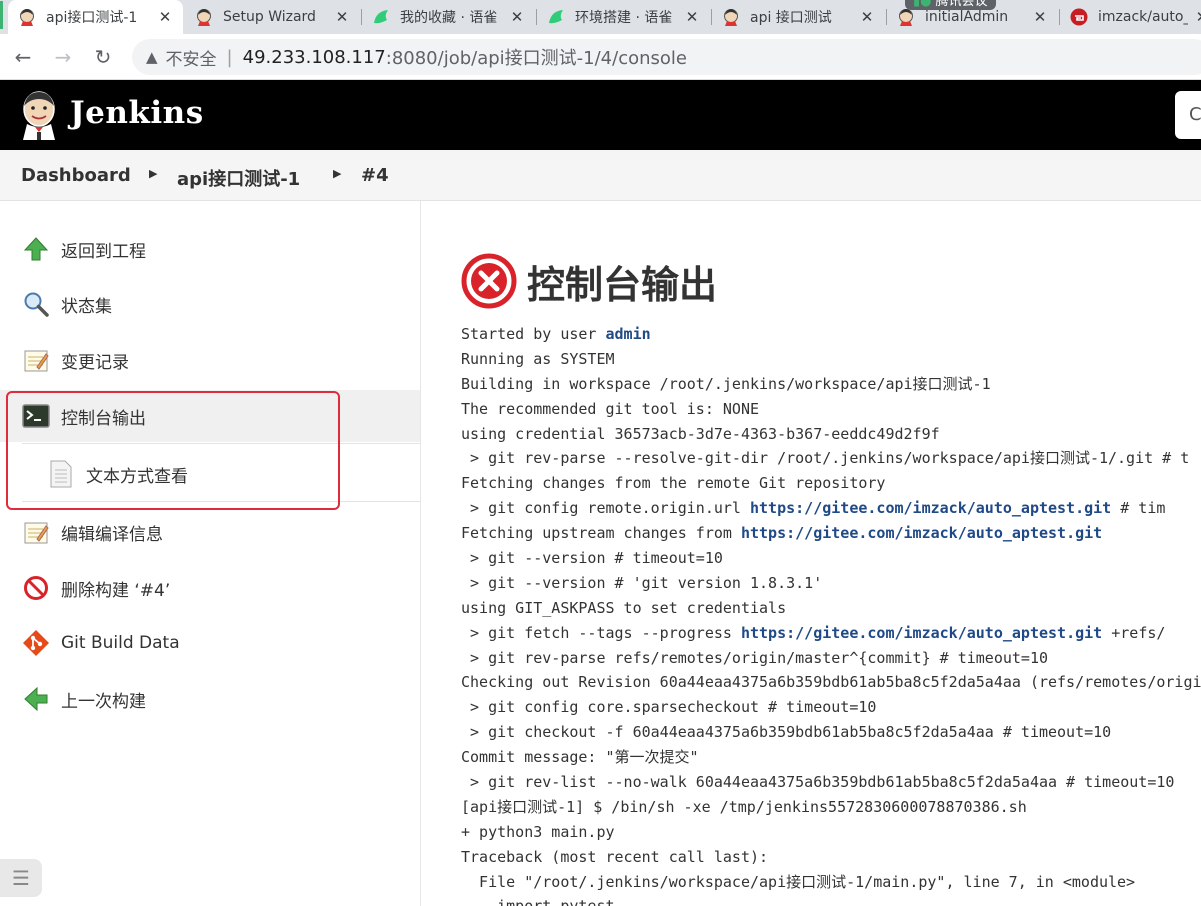 This screenshot has width=1201, height=906. Describe the element at coordinates (210, 304) in the screenshot. I see `sidebar-item-status: 状态集` at that location.